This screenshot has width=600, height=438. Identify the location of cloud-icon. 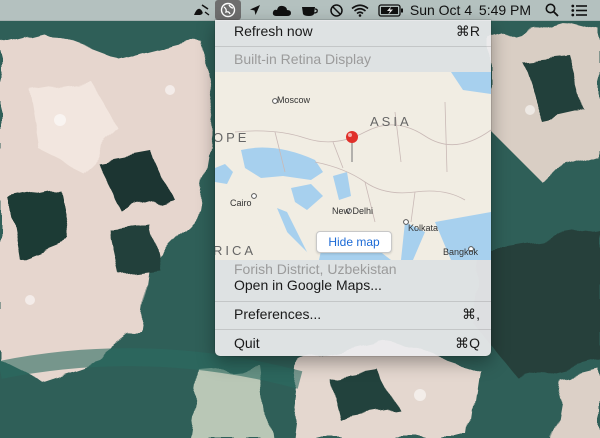
(282, 10).